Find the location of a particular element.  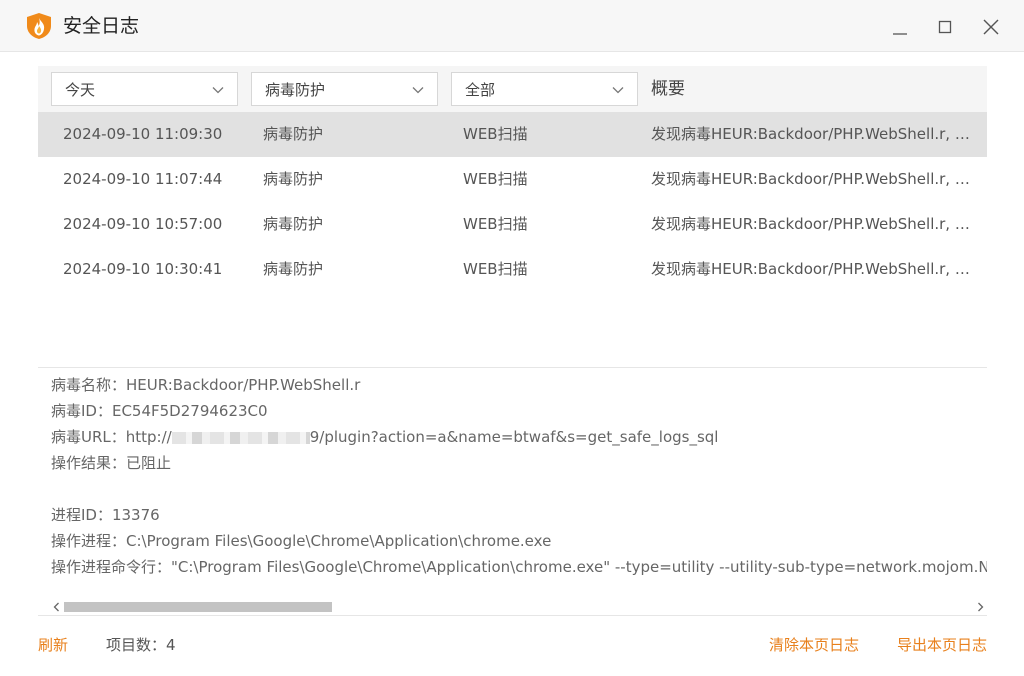

scrollbar-thumb is located at coordinates (198, 607).